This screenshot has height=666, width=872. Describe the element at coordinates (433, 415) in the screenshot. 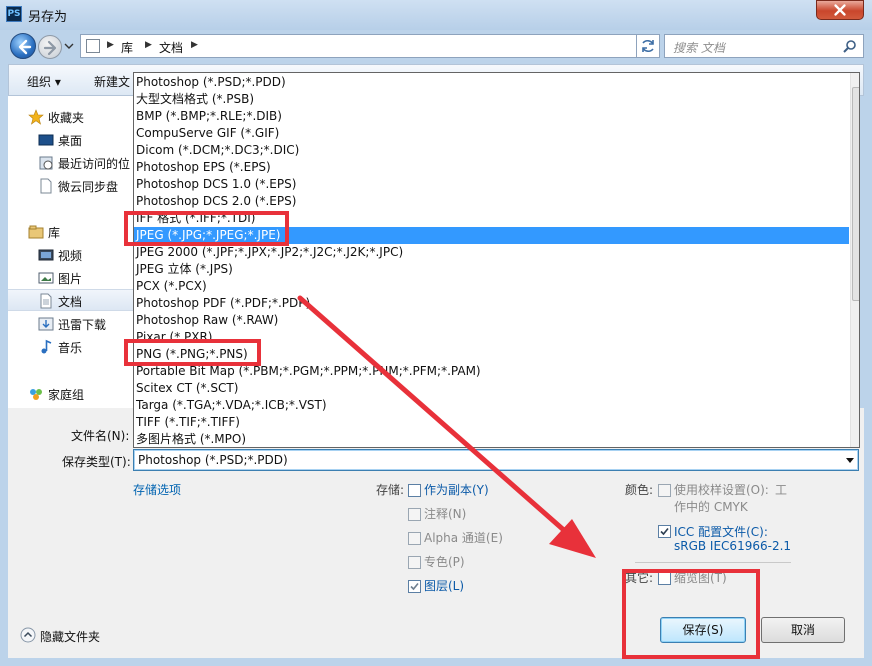

I see `annotation-arrow-line` at that location.